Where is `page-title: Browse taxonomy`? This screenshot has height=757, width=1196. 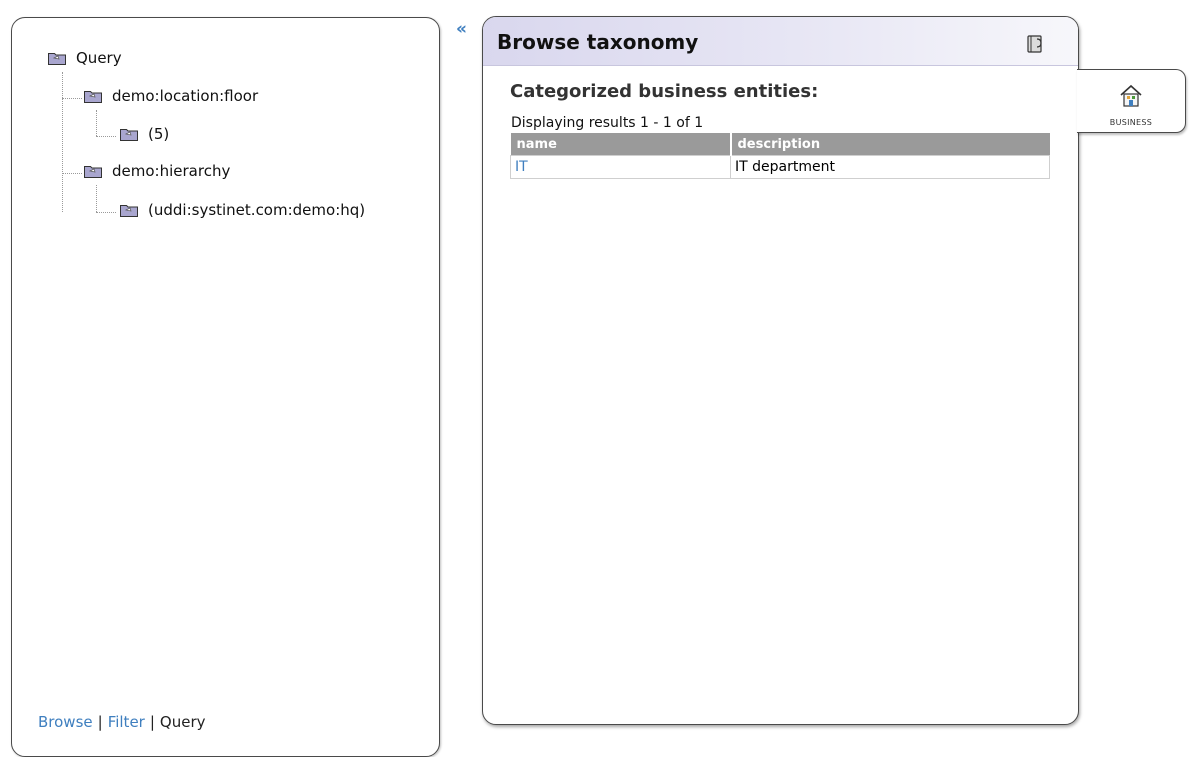 page-title: Browse taxonomy is located at coordinates (598, 42).